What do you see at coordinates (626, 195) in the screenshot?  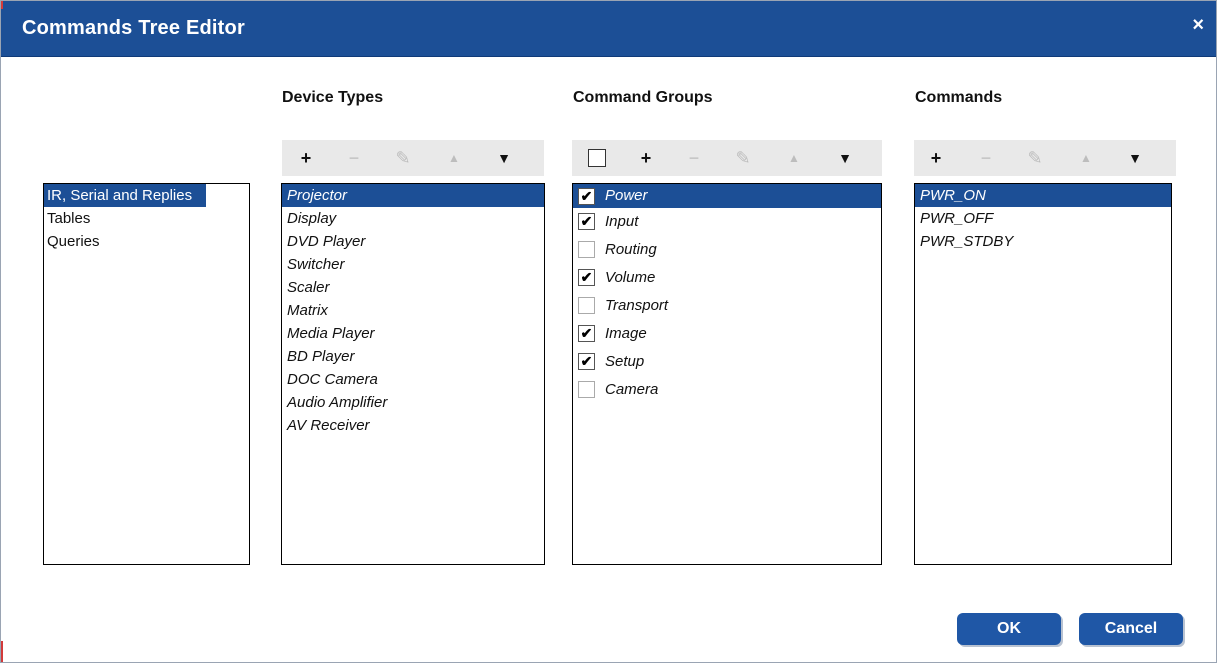 I see `command-group-label: Power` at bounding box center [626, 195].